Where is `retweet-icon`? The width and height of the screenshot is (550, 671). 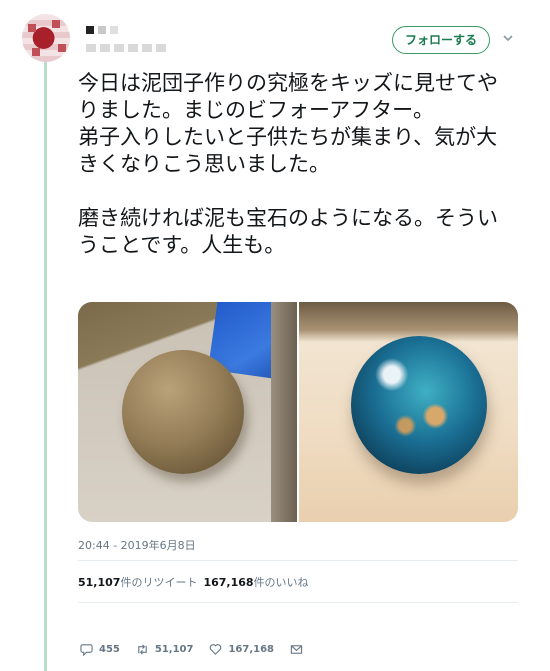 retweet-icon is located at coordinates (142, 649).